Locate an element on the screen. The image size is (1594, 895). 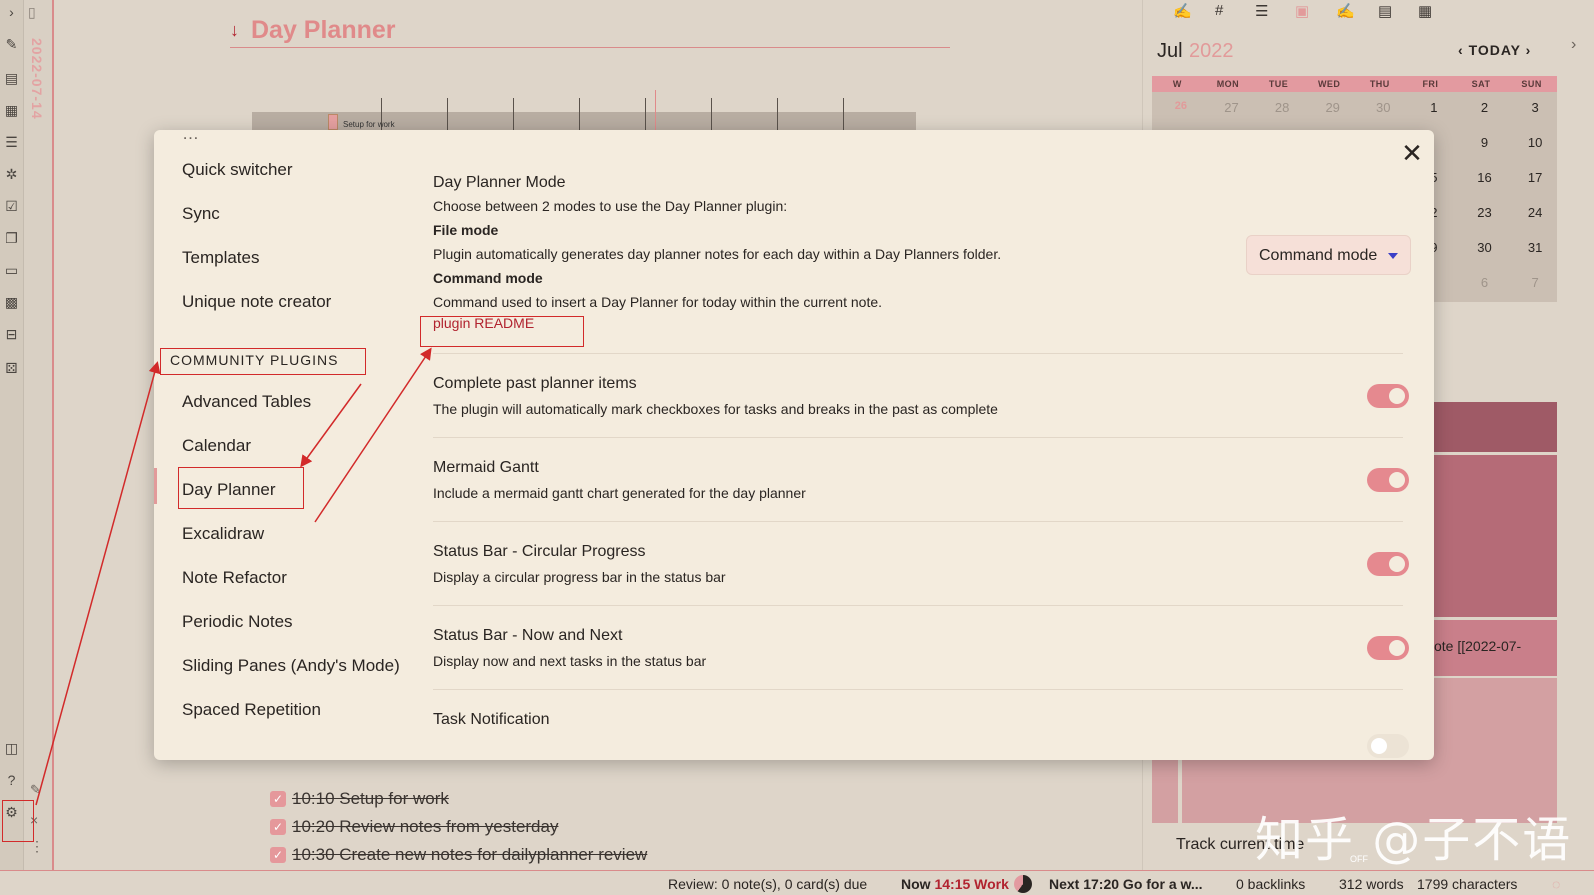
calendar-check-icon: ☑ is located at coordinates (11, 206).